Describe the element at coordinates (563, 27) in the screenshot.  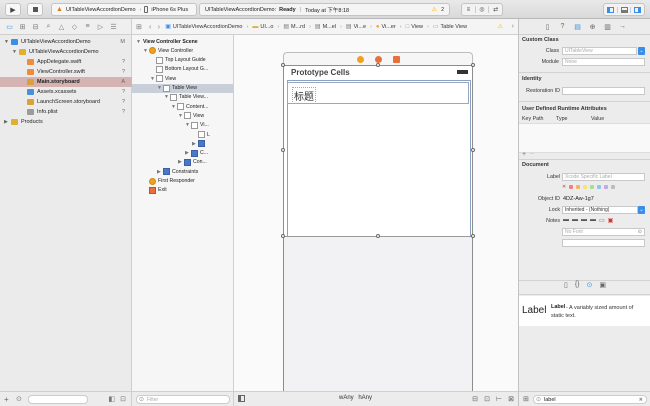
I see `quick-help-icon: ?` at that location.